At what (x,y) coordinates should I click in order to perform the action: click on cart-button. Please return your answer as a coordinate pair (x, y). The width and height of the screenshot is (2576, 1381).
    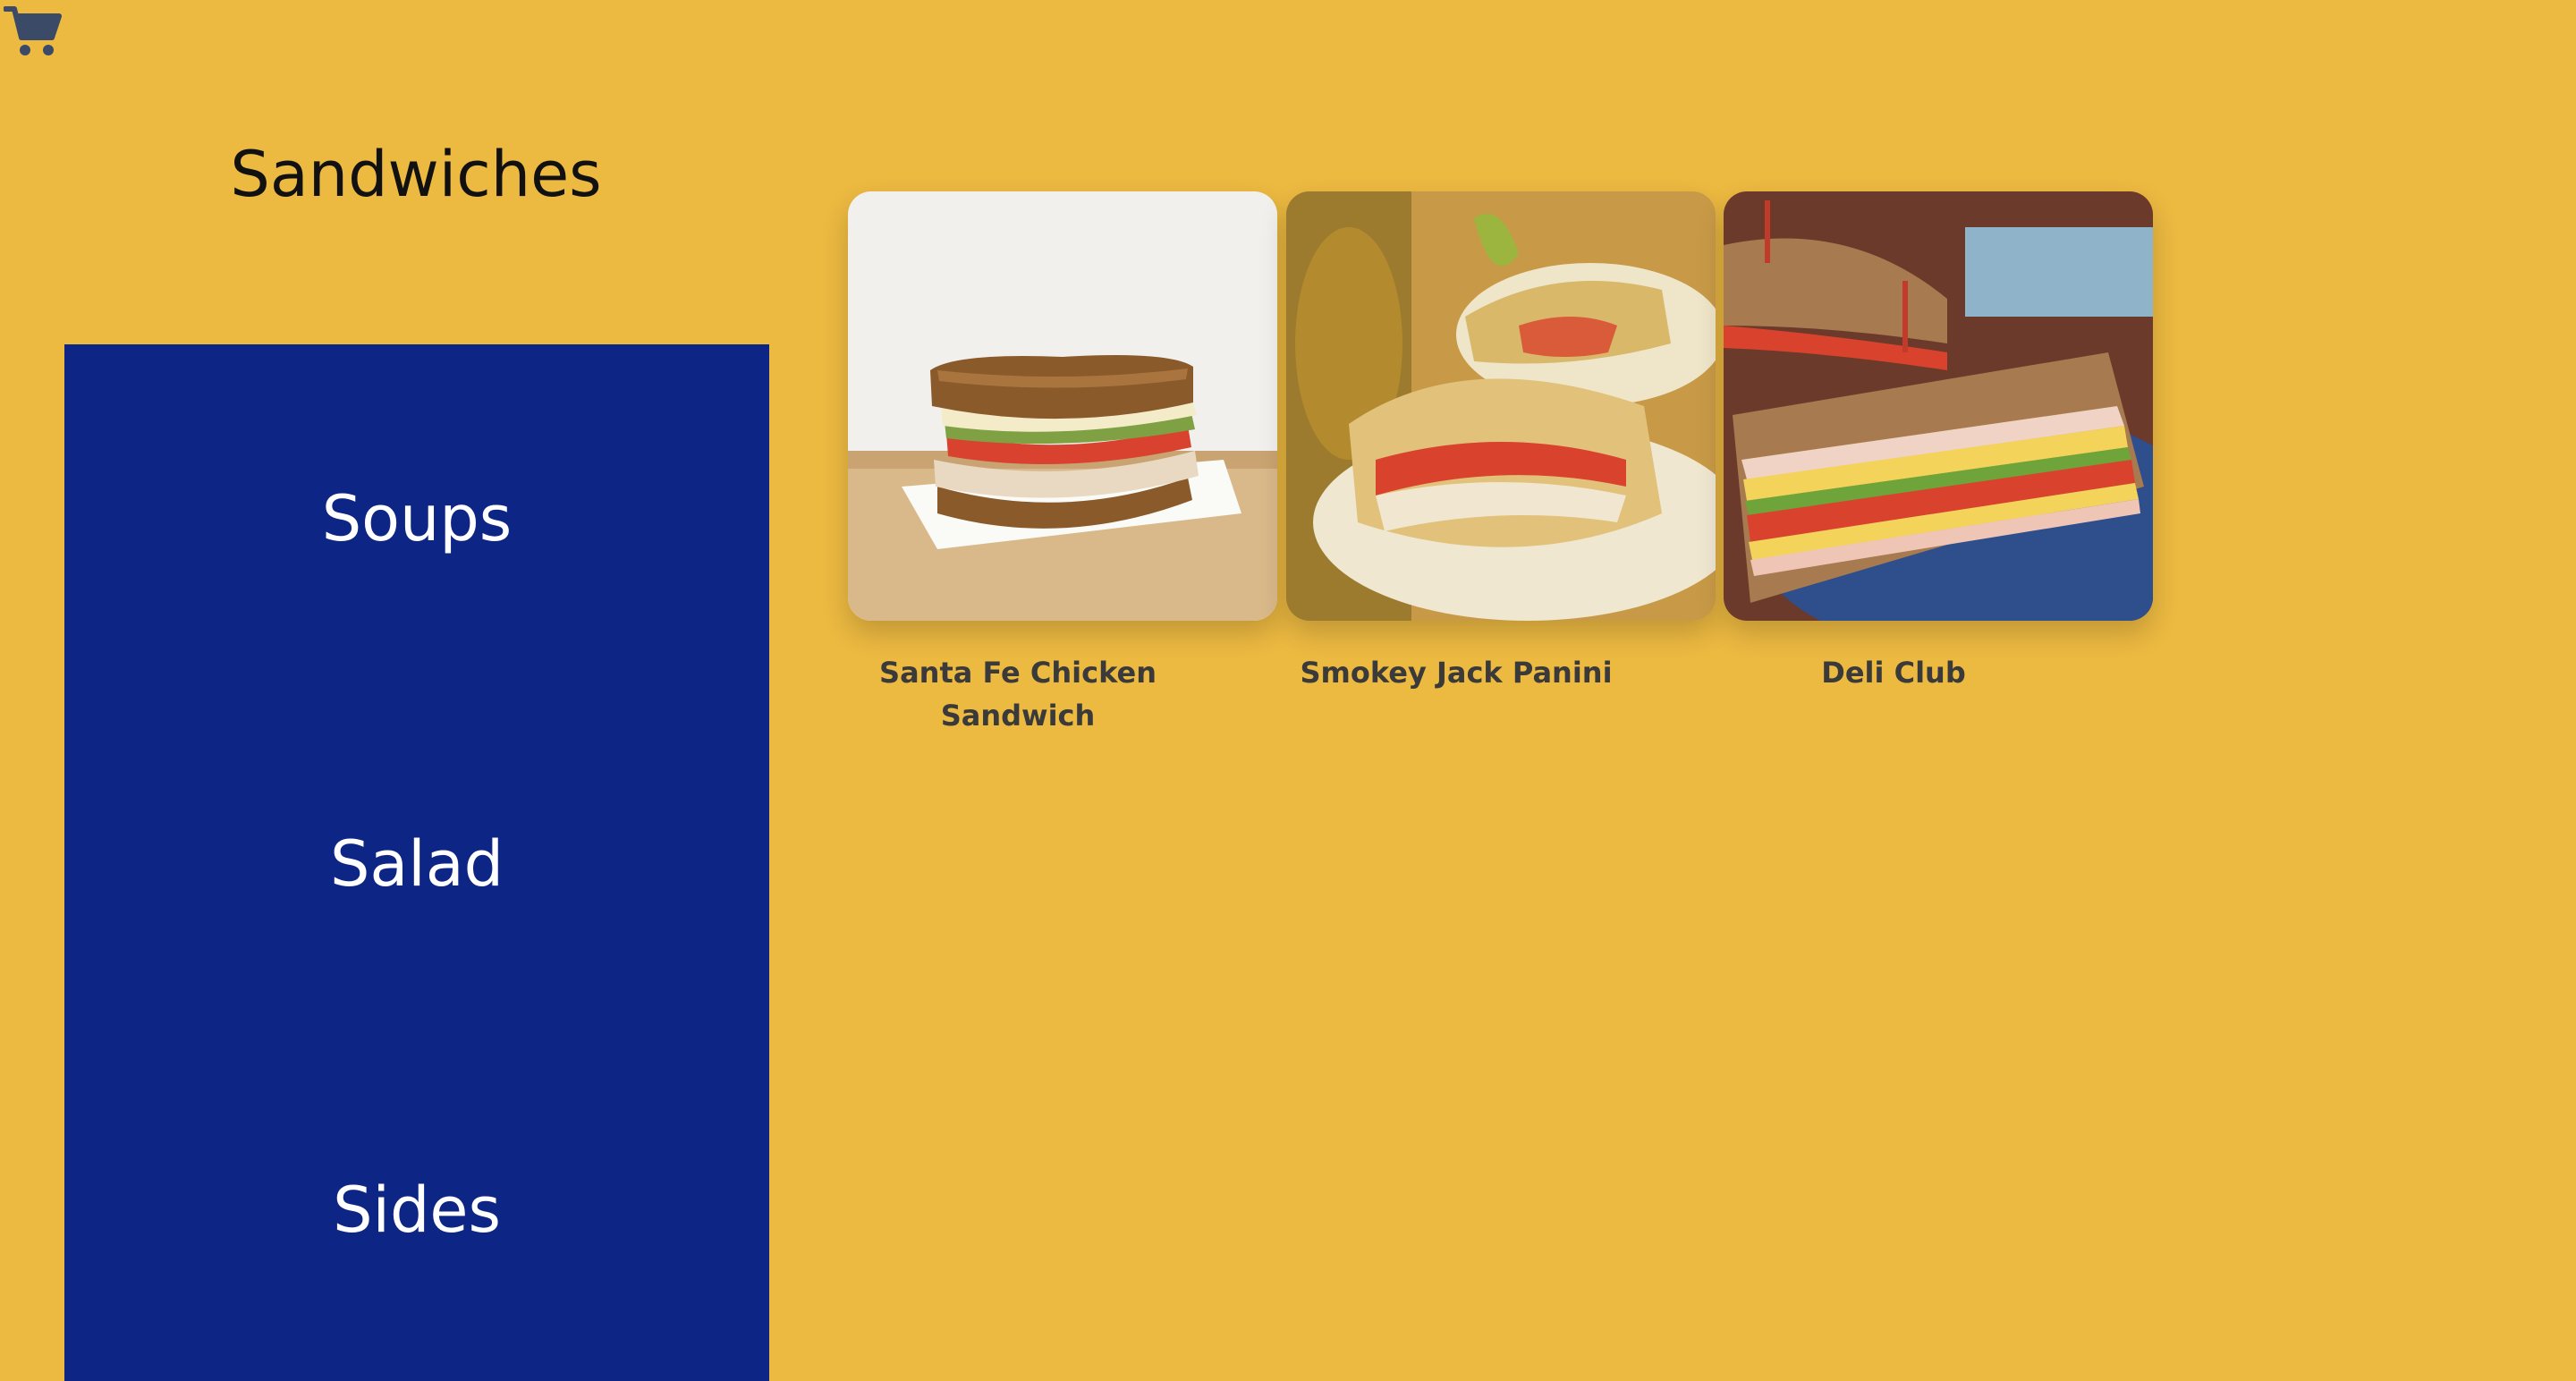
    Looking at the image, I should click on (33, 31).